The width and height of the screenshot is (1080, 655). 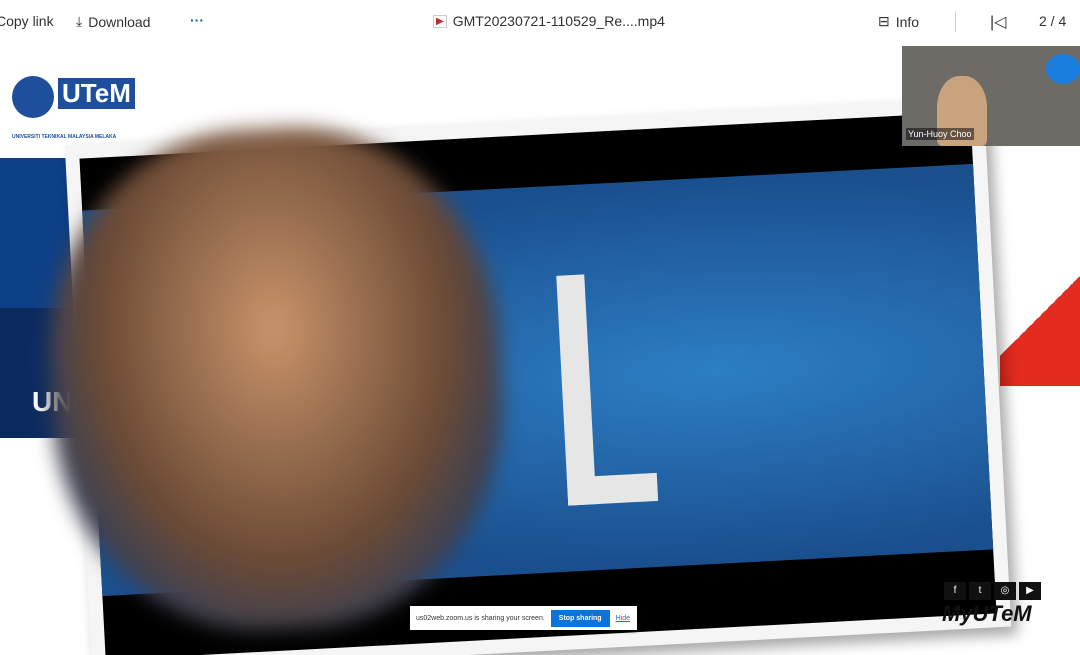 I want to click on social-icons: f t ◎ ▶, so click(x=992, y=591).